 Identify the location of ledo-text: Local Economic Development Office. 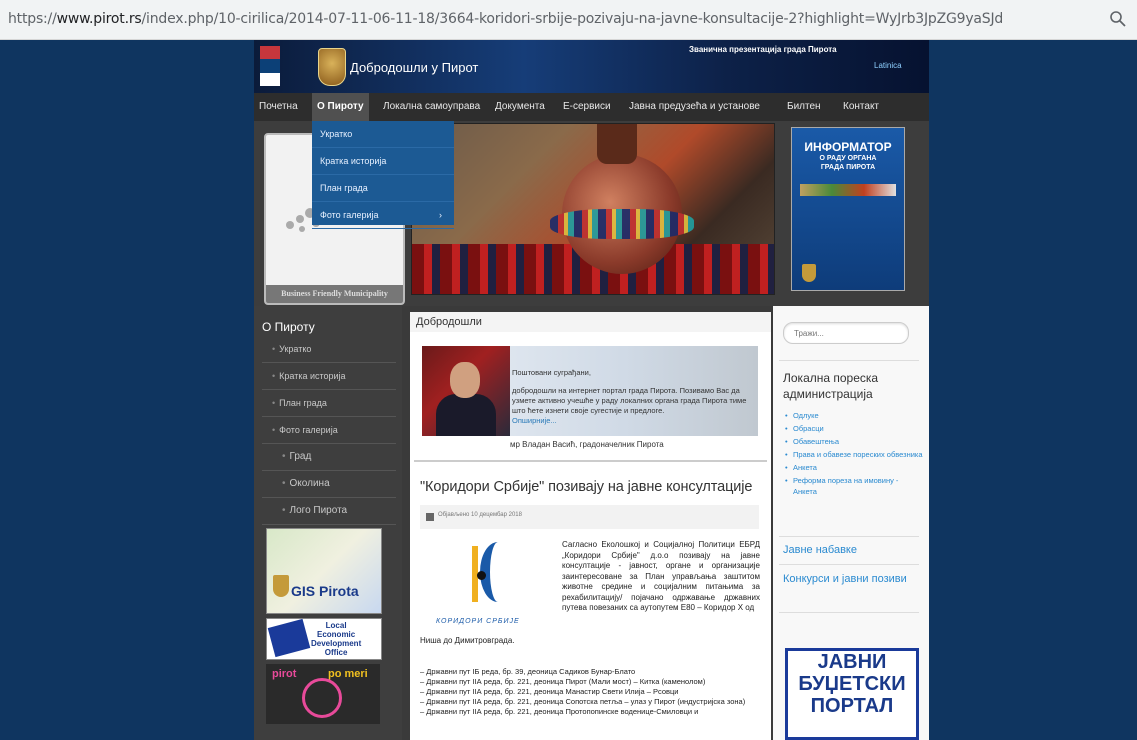
(336, 639).